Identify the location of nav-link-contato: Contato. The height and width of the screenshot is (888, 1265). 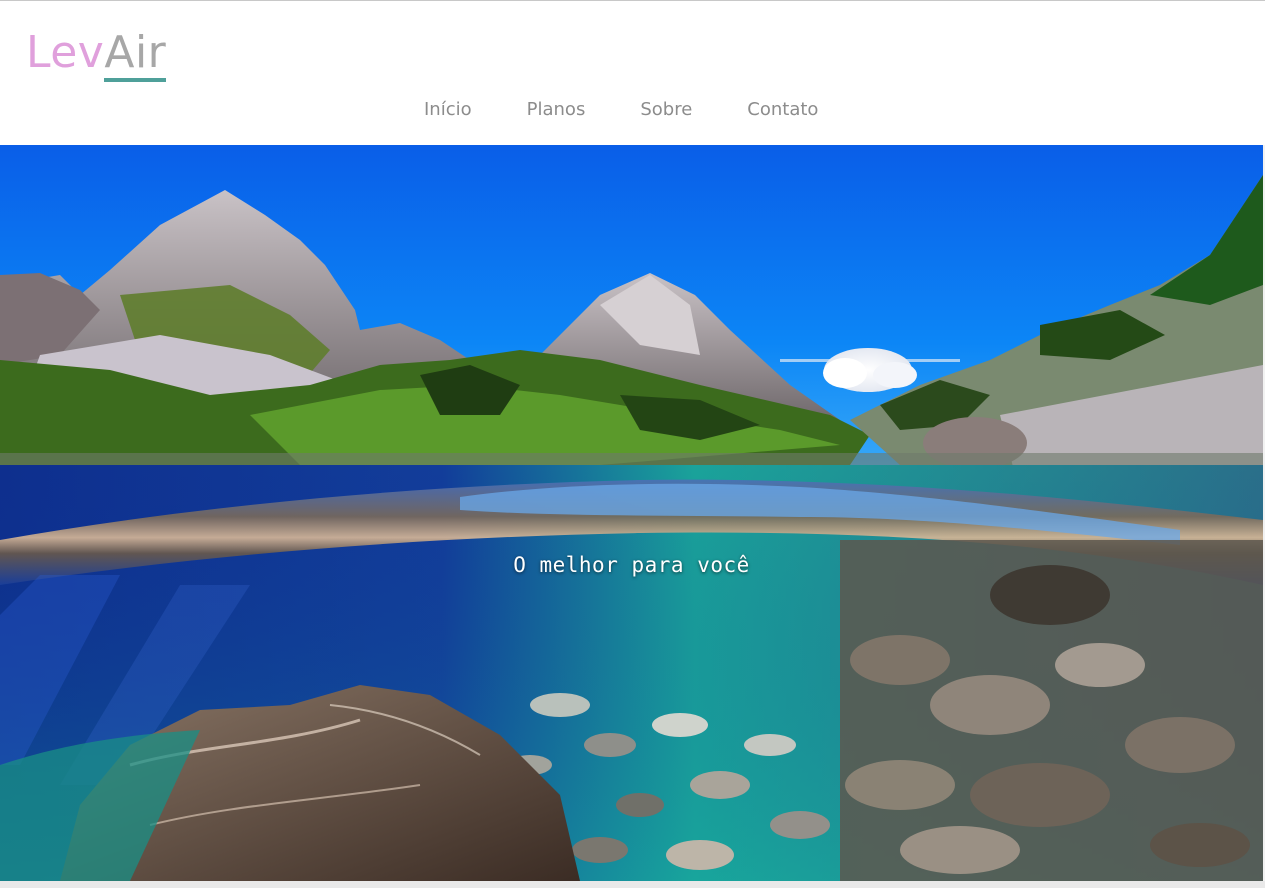
(782, 110).